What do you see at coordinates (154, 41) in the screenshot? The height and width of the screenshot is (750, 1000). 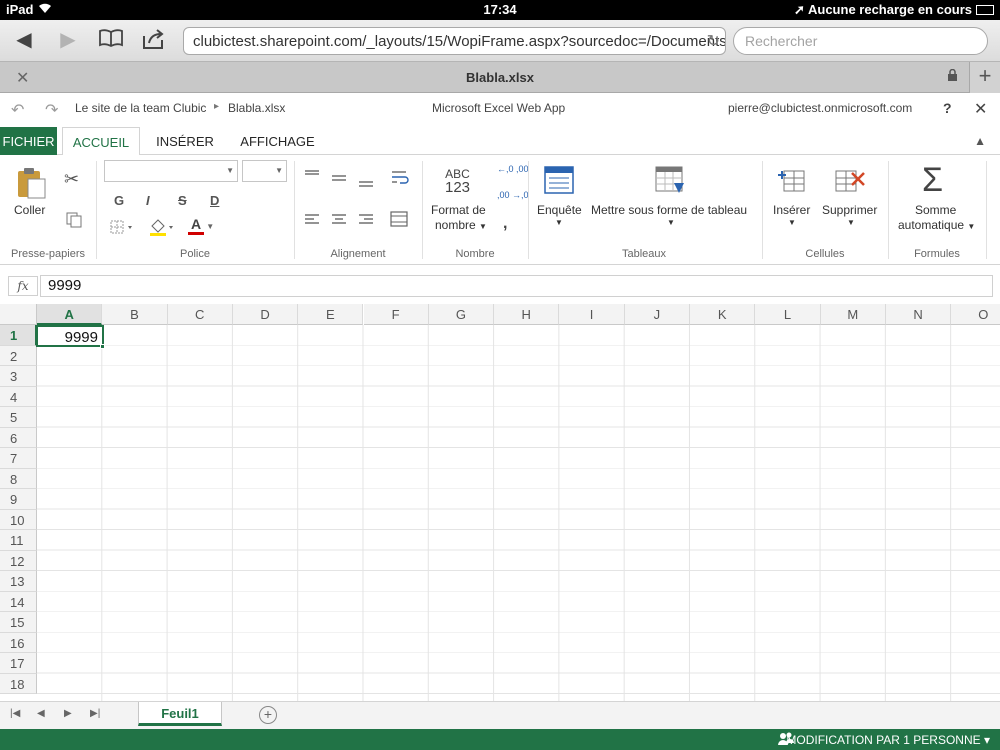 I see `share-icon` at bounding box center [154, 41].